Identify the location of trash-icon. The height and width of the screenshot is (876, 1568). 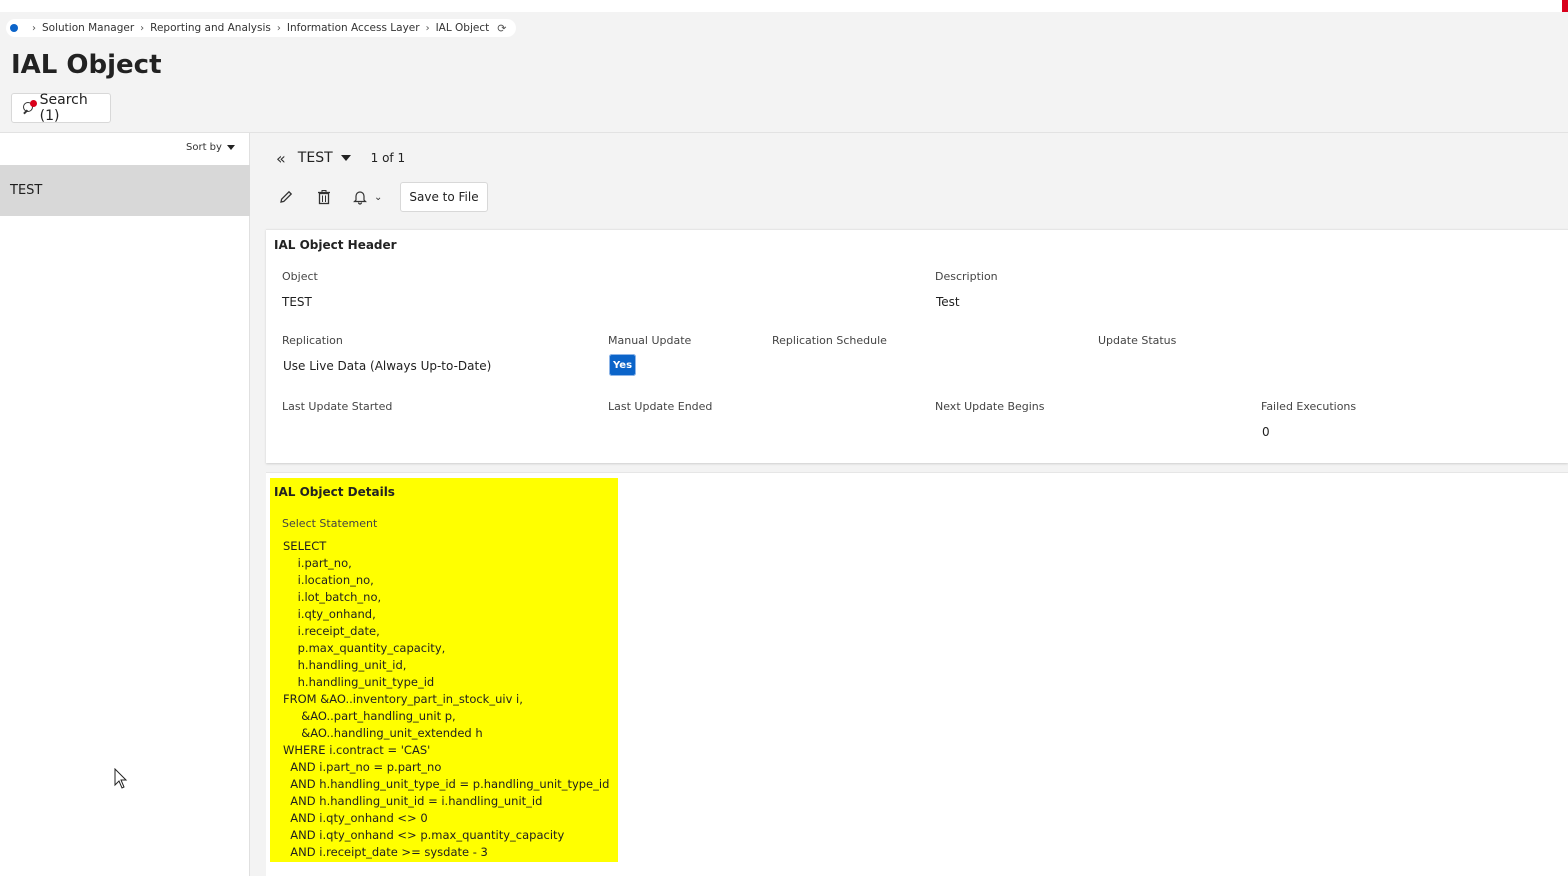
(324, 197).